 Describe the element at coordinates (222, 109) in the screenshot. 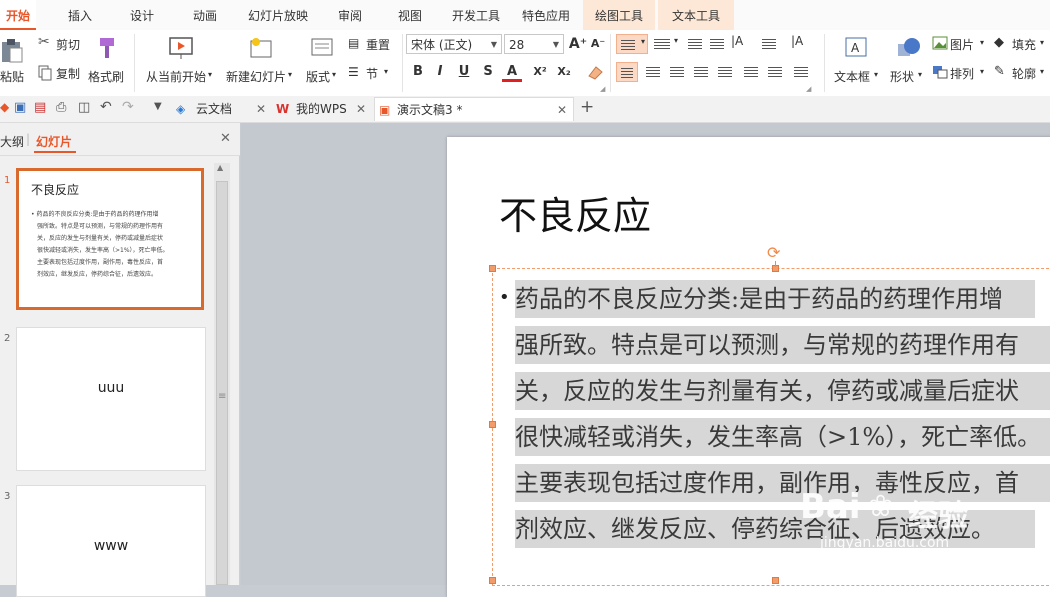

I see `doc-tab-cloud: ◈ 云文档 ✕` at that location.